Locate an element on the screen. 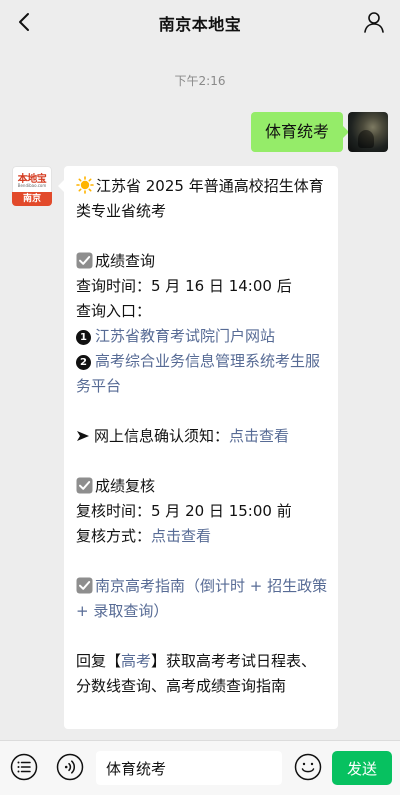 This screenshot has width=400, height=795. review-method-line: 复核方式：点击查看 is located at coordinates (202, 536).